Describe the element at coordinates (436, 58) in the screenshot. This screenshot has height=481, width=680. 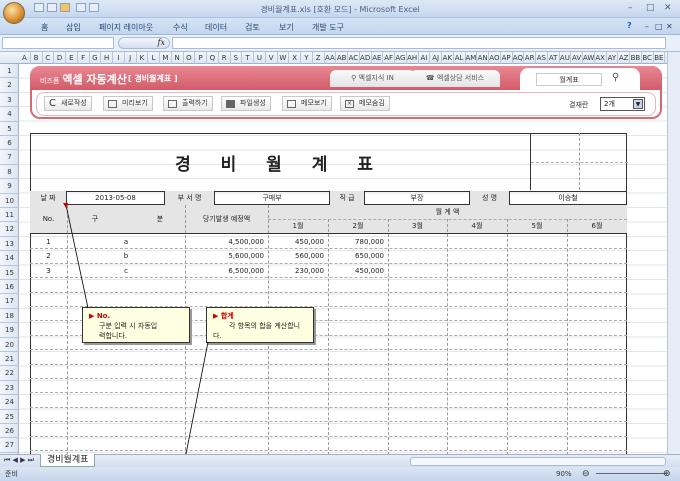
I see `column-header: AJ` at that location.